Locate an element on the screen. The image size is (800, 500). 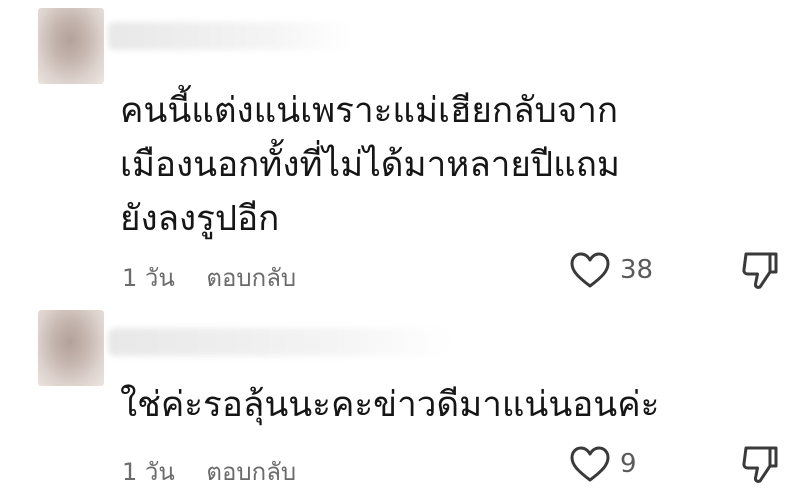
like-count: 9 is located at coordinates (628, 464).